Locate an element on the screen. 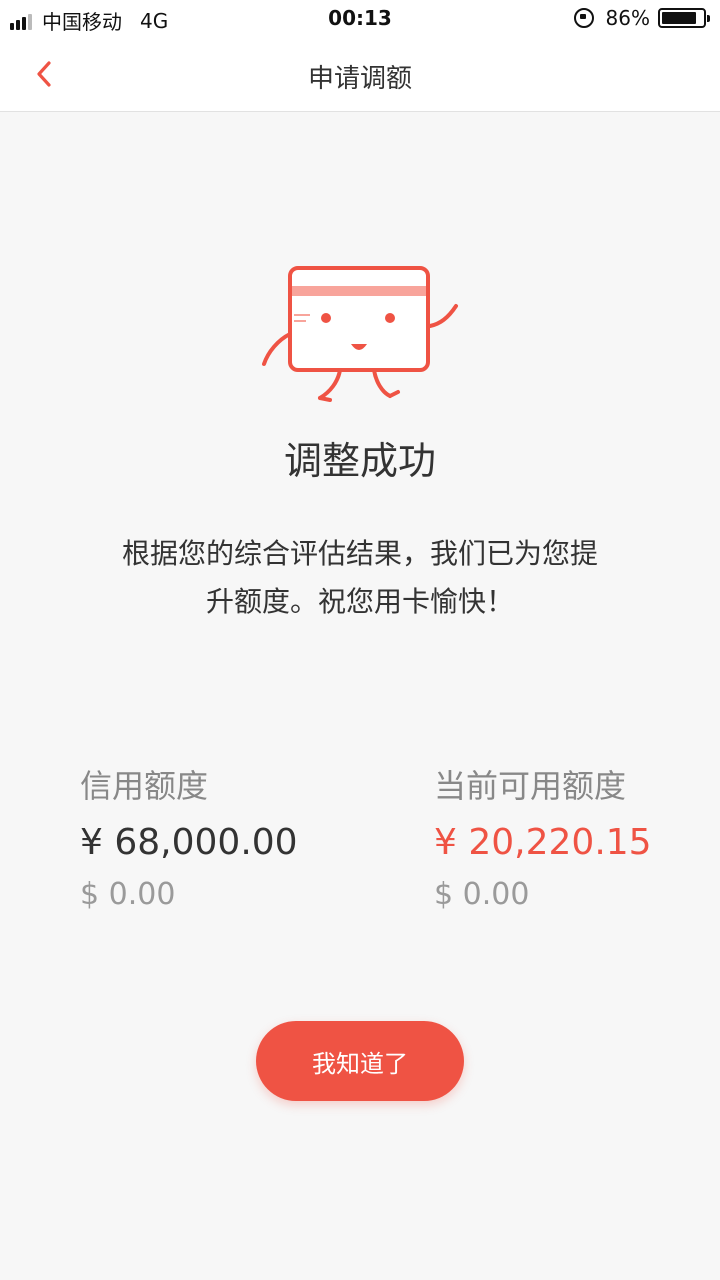 This screenshot has width=720, height=1280. credit-limit-label: 信用额度 is located at coordinates (144, 786).